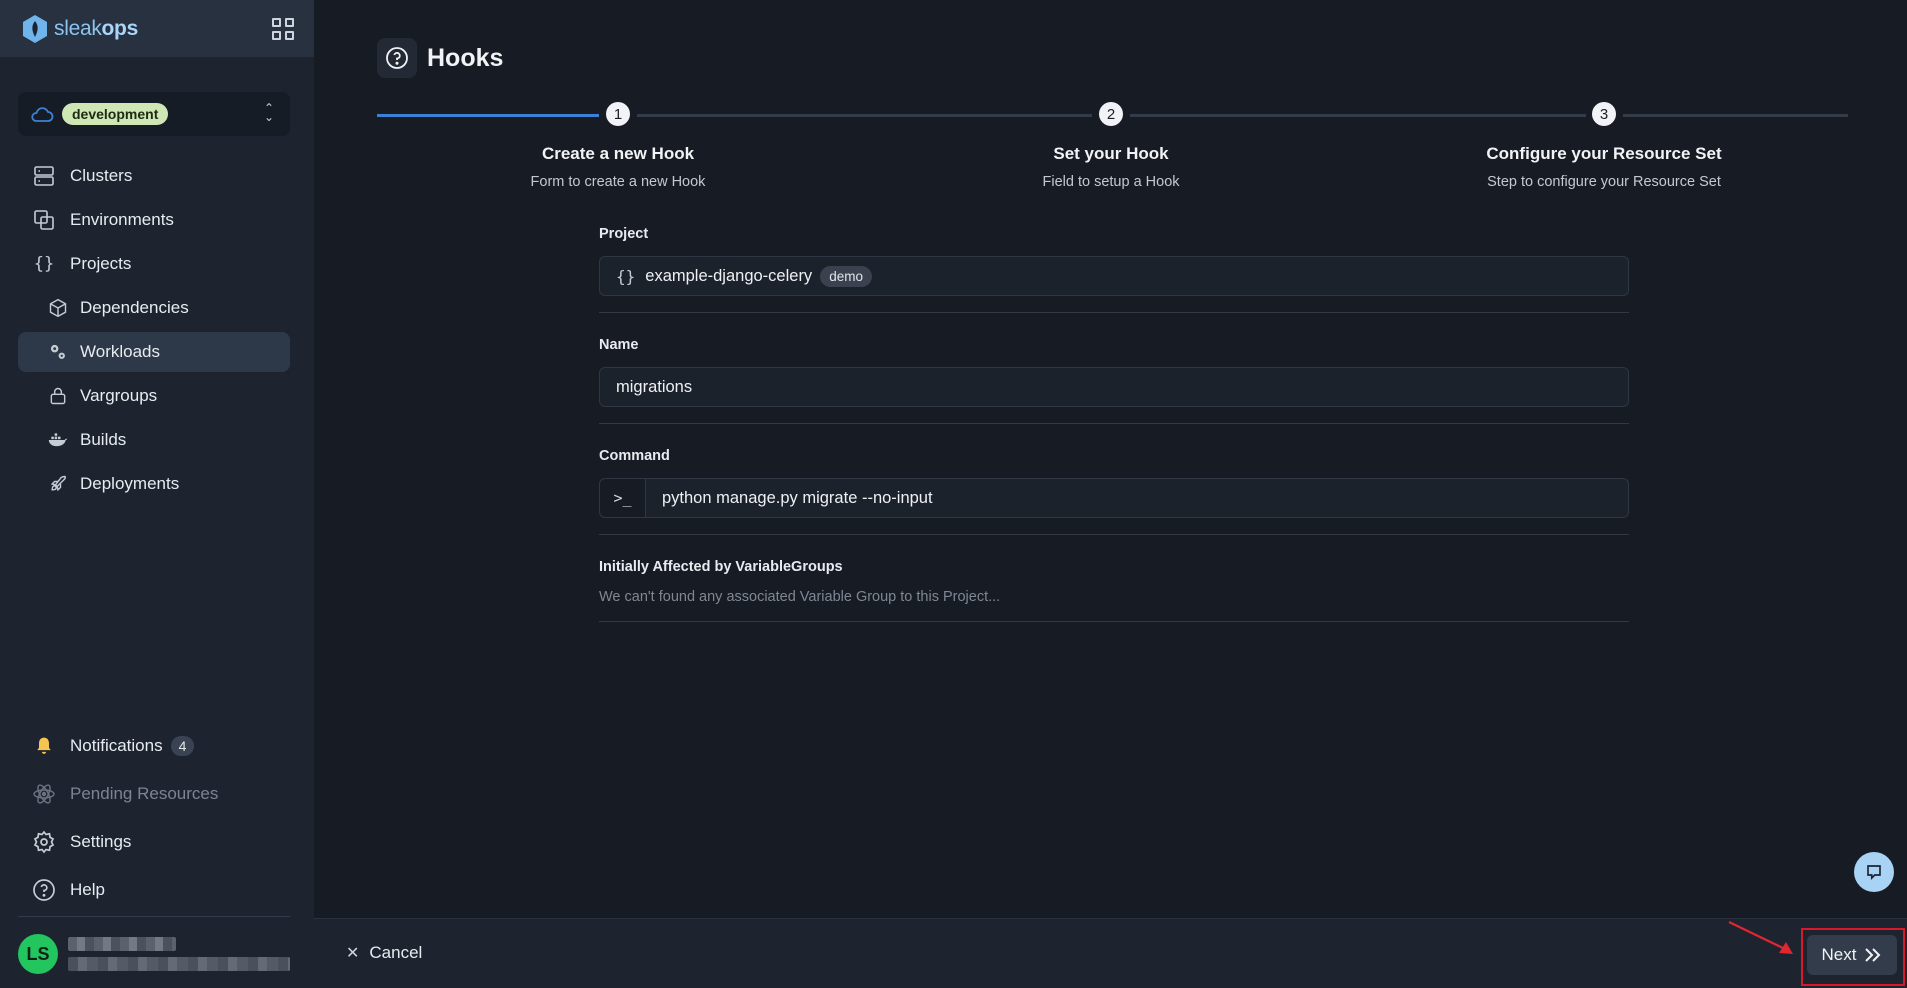 The height and width of the screenshot is (988, 1907). Describe the element at coordinates (154, 916) in the screenshot. I see `sidebar-divider` at that location.